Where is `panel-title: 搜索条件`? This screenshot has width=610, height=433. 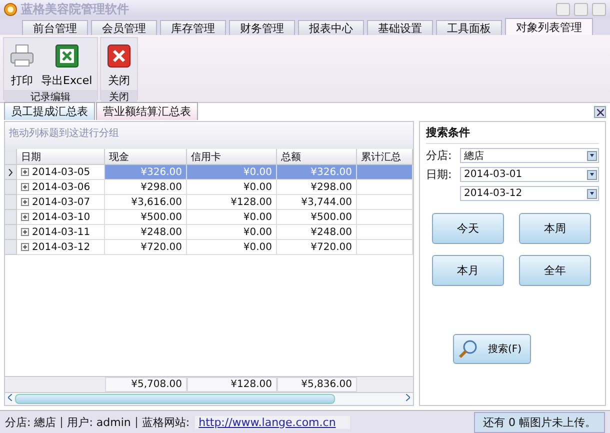
panel-title: 搜索条件 is located at coordinates (512, 134).